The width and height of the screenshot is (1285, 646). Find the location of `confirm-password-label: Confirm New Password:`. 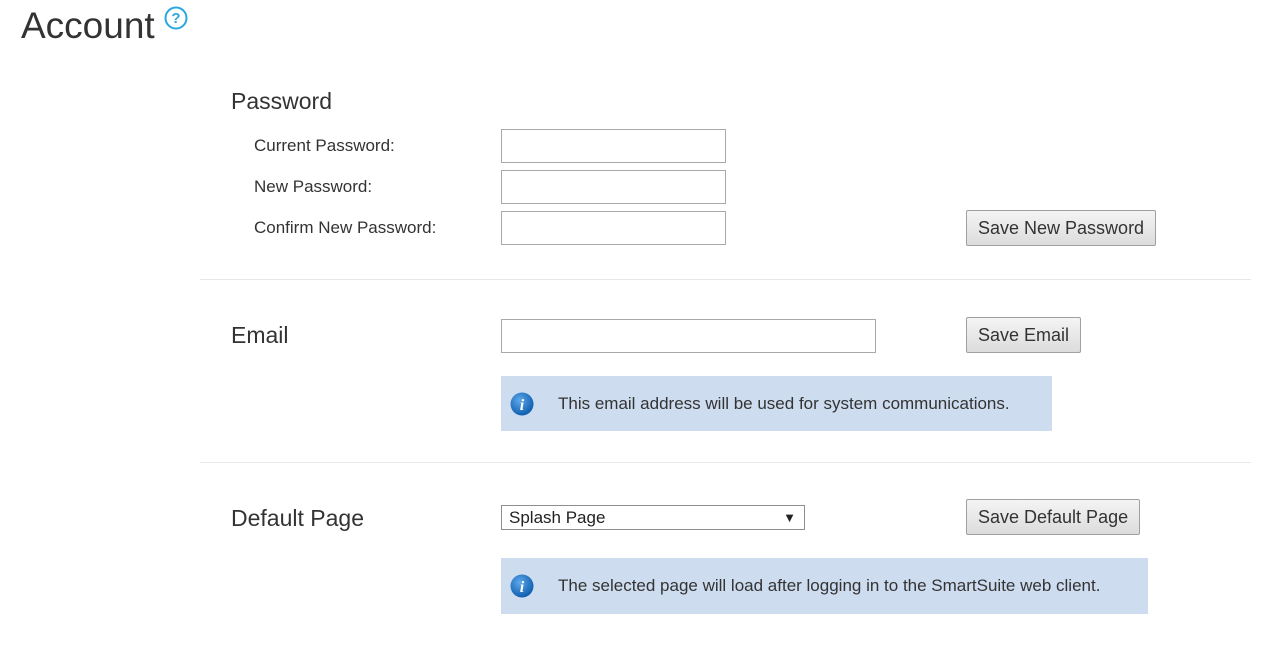

confirm-password-label: Confirm New Password: is located at coordinates (345, 227).